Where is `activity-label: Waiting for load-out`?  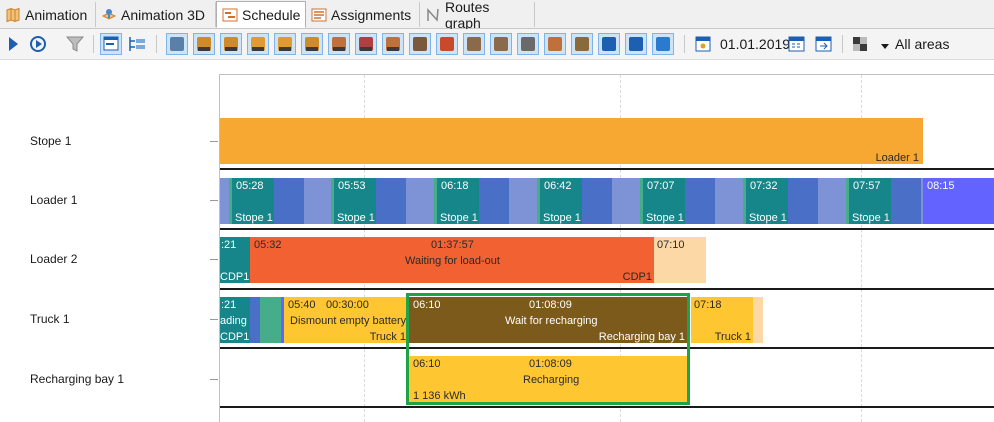 activity-label: Waiting for load-out is located at coordinates (452, 261).